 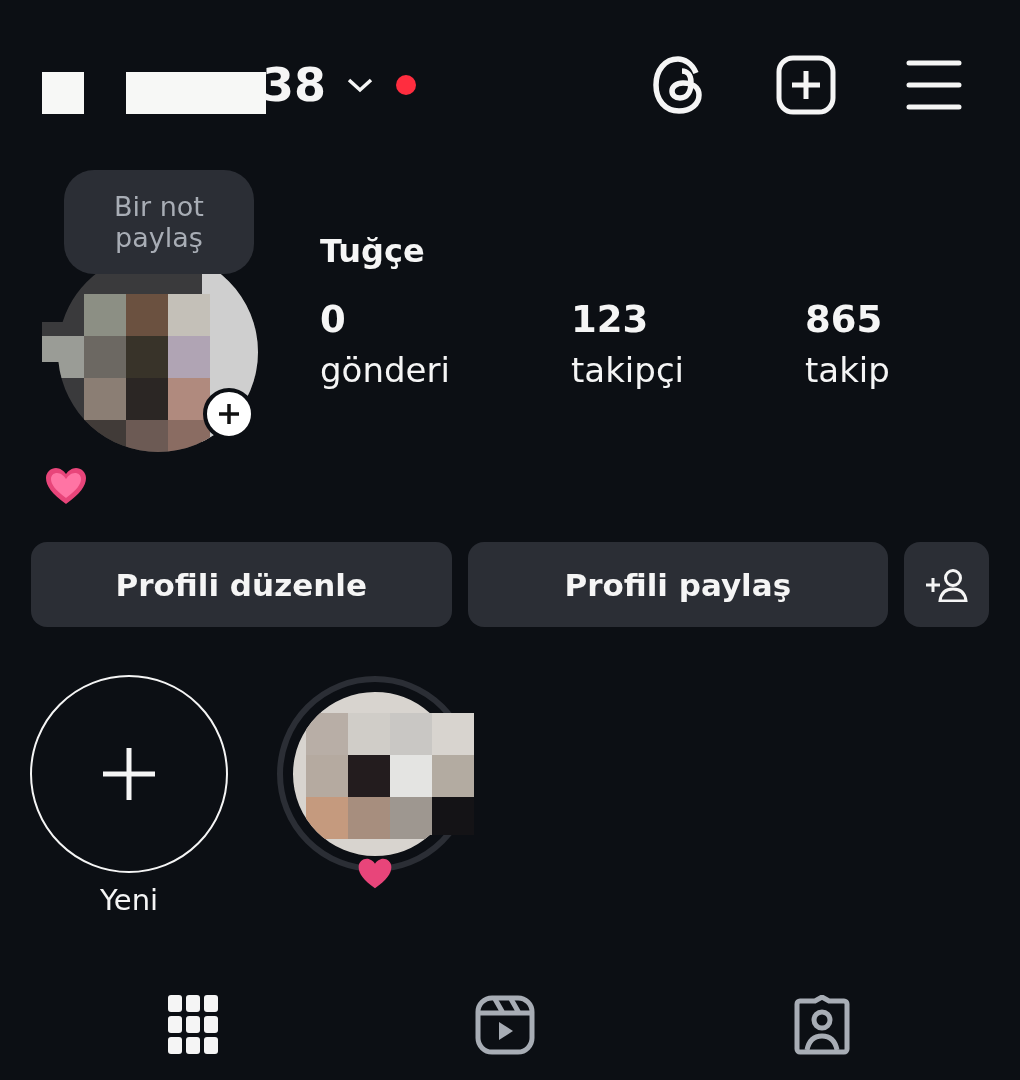 What do you see at coordinates (445, 370) in the screenshot?
I see `stat-label: gönderi` at bounding box center [445, 370].